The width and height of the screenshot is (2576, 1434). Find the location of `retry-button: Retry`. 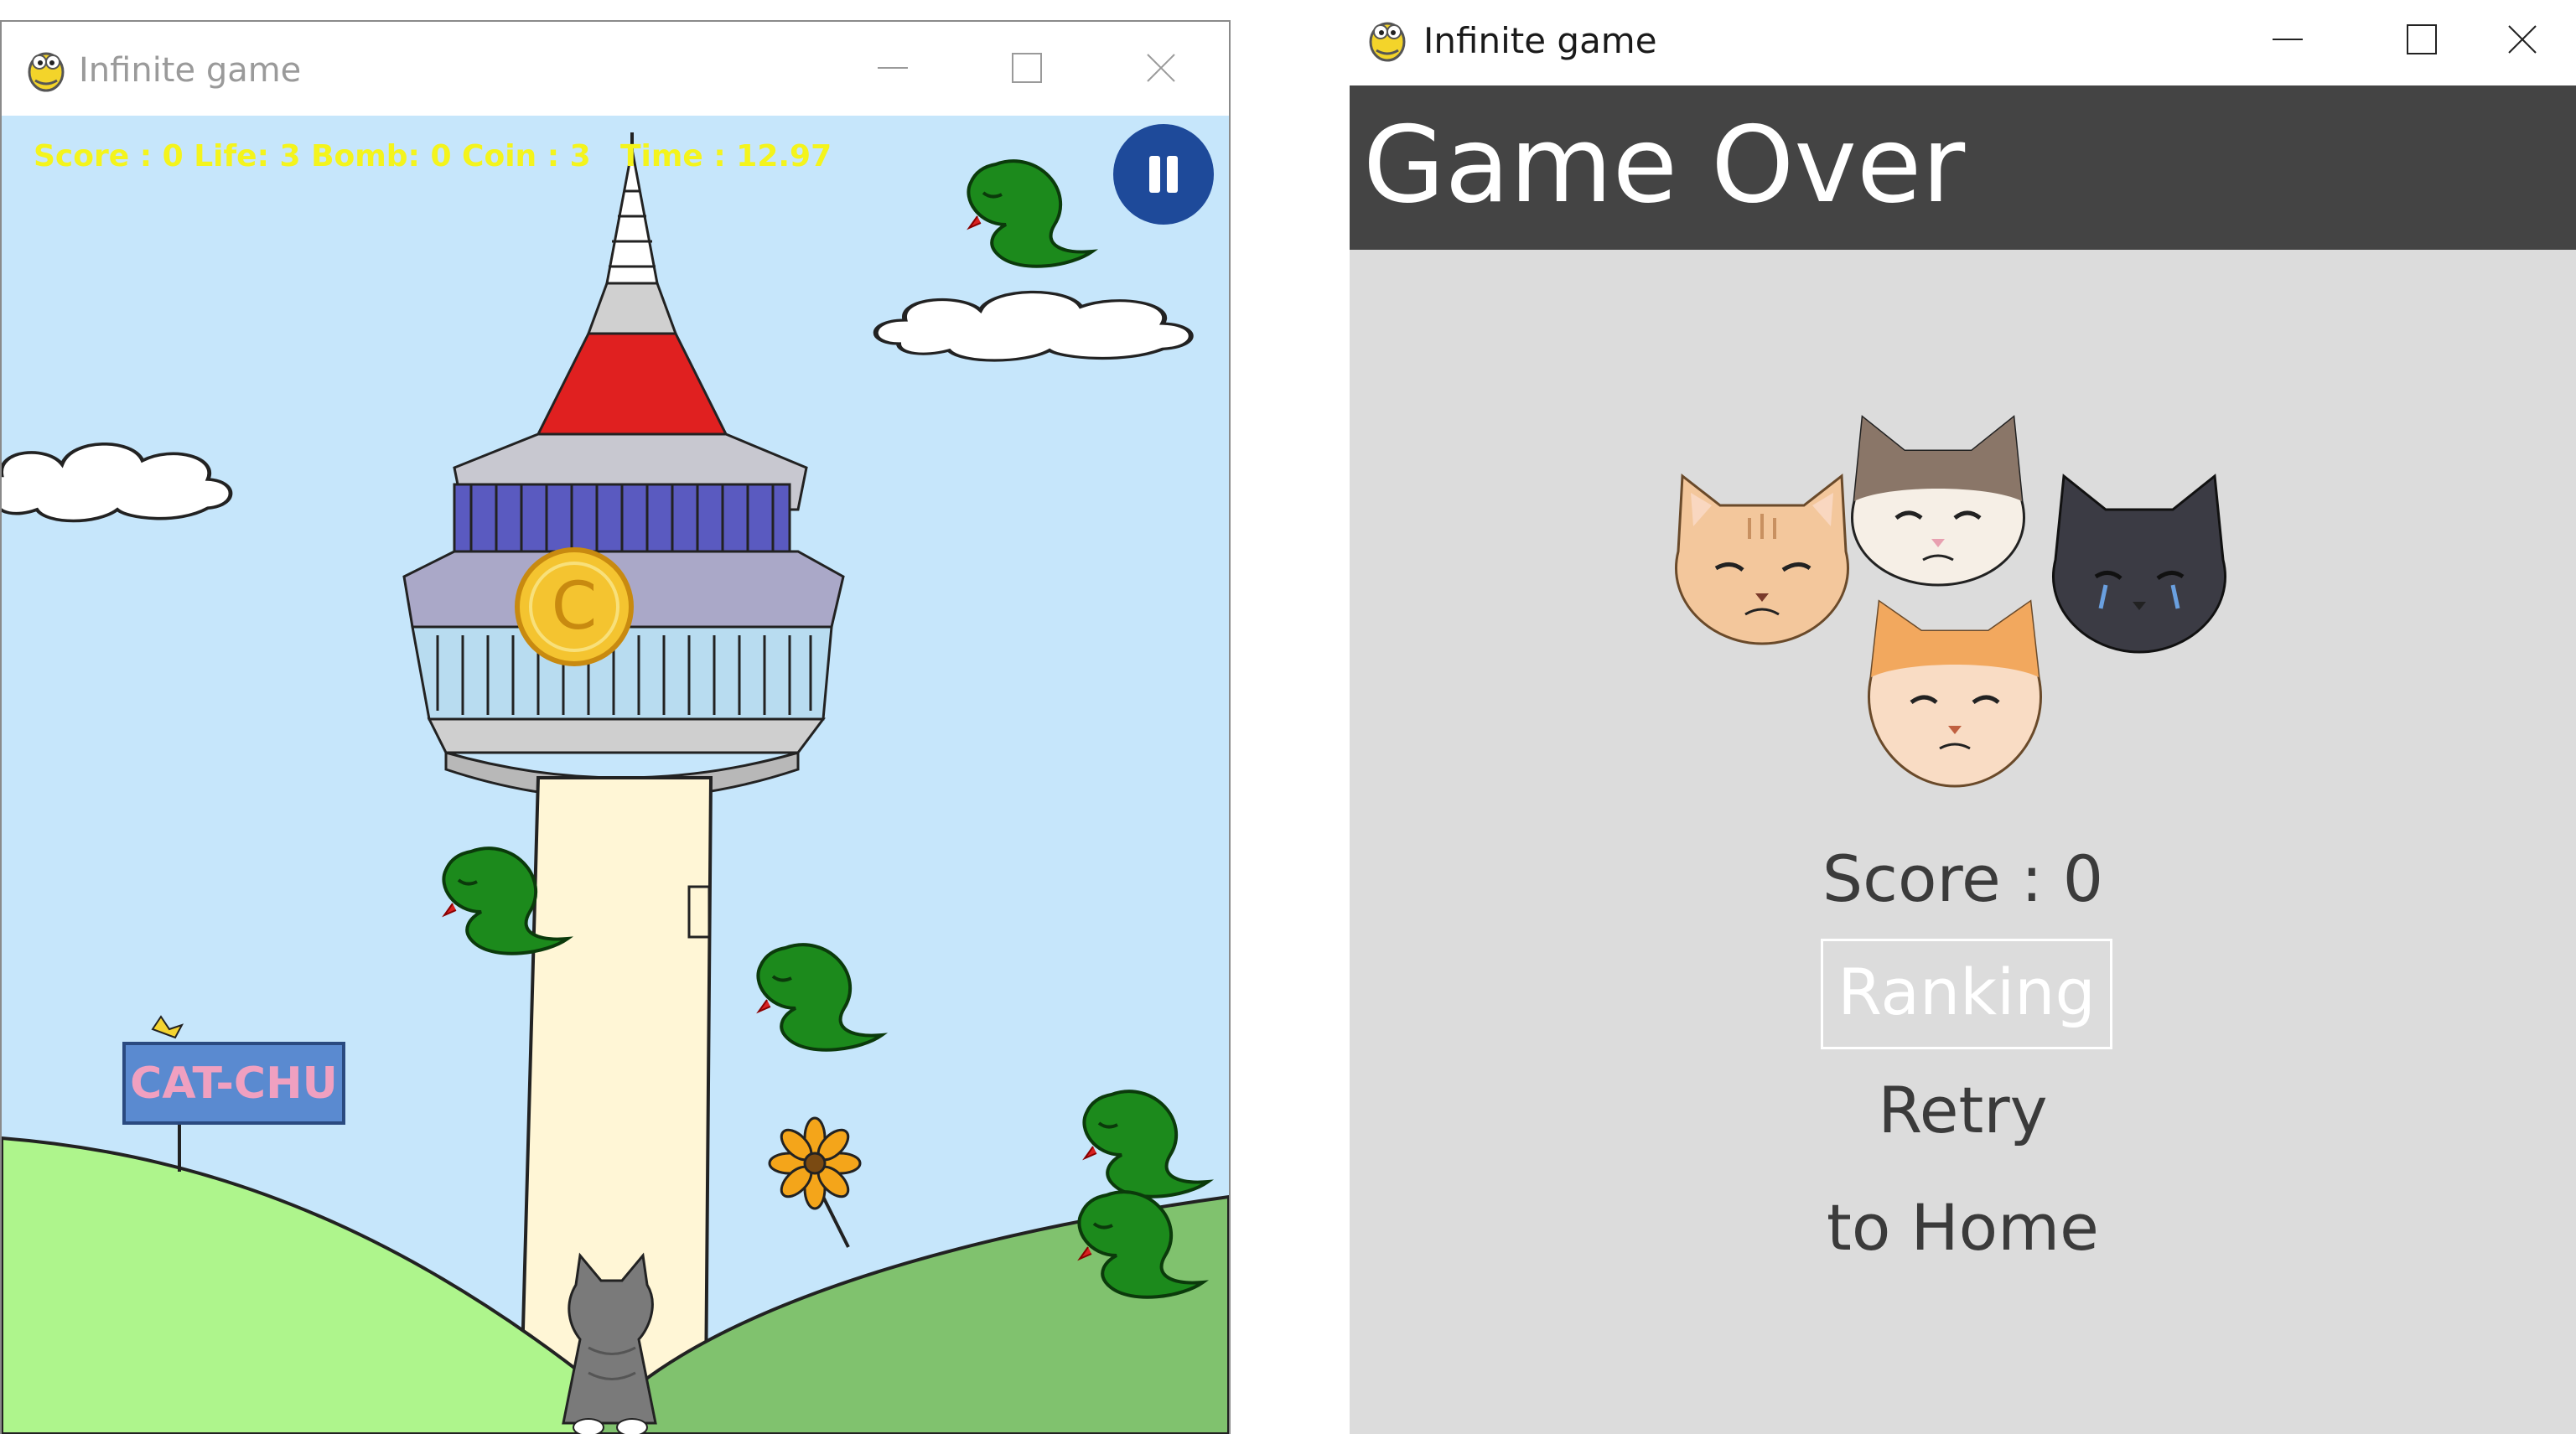

retry-button: Retry is located at coordinates (1963, 1110).